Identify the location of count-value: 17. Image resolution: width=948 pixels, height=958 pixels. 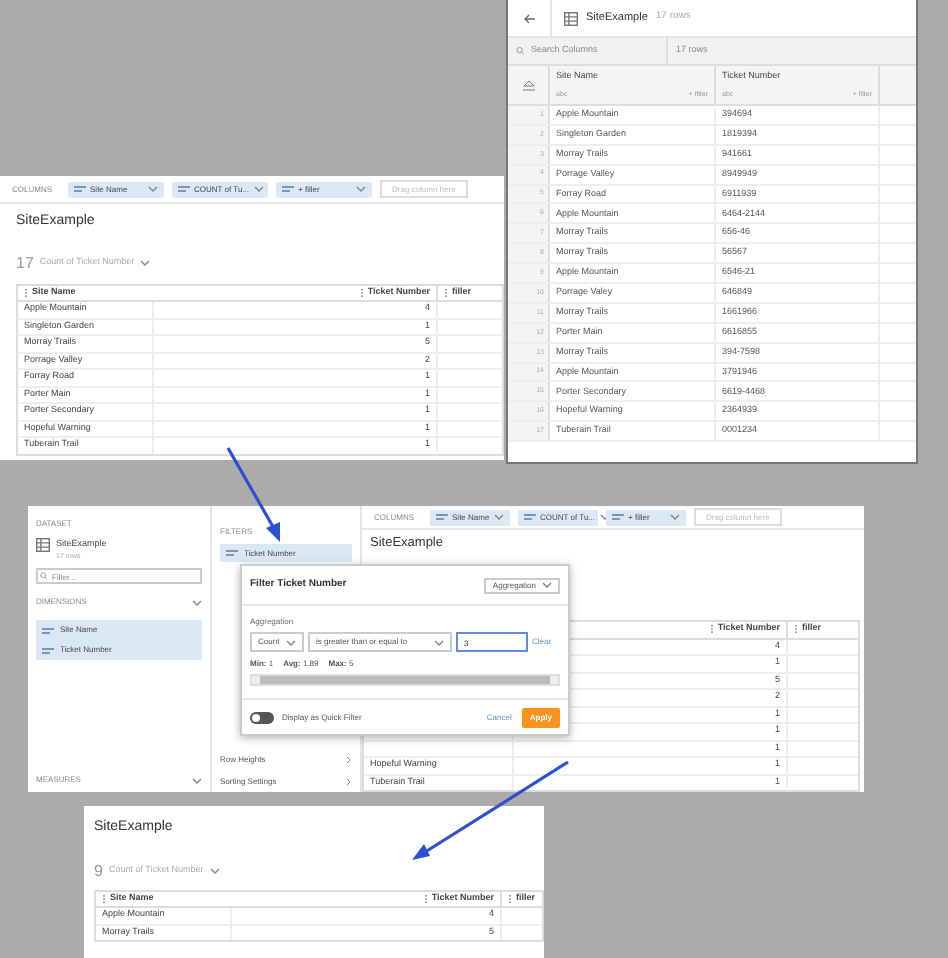
(25, 263).